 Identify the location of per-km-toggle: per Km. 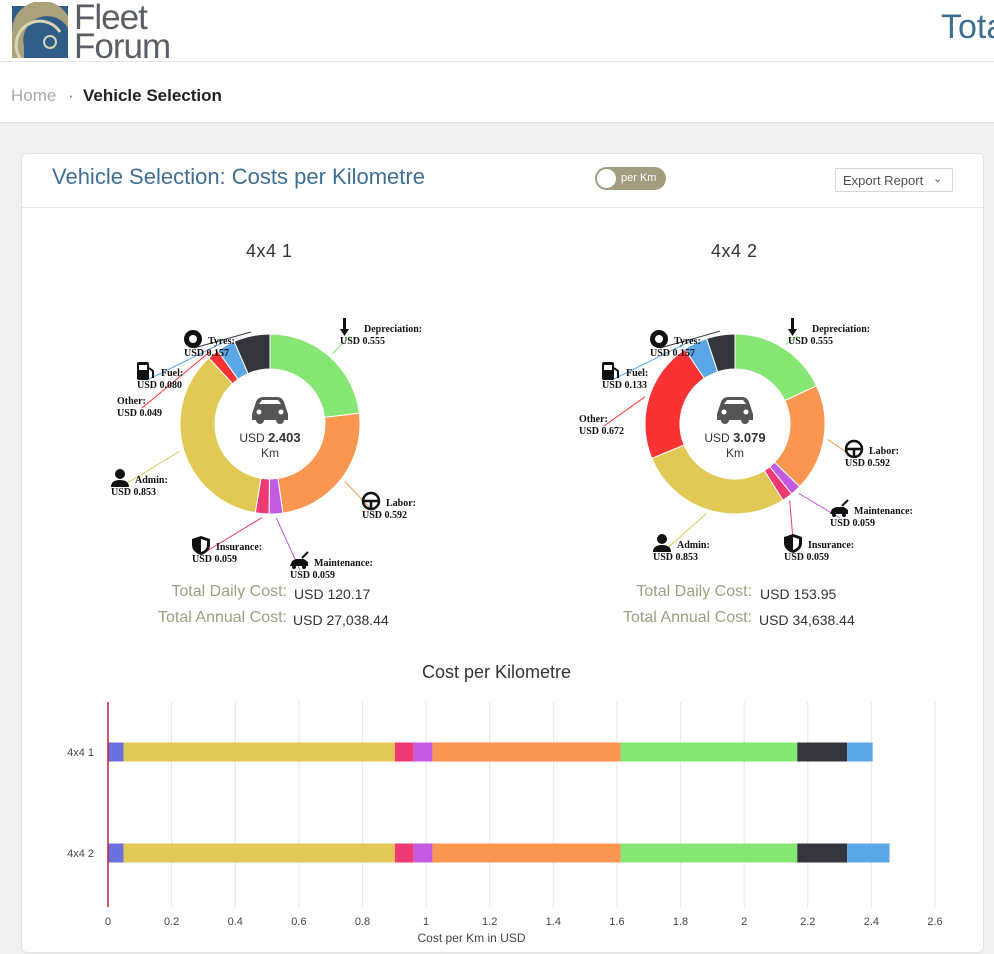
(630, 178).